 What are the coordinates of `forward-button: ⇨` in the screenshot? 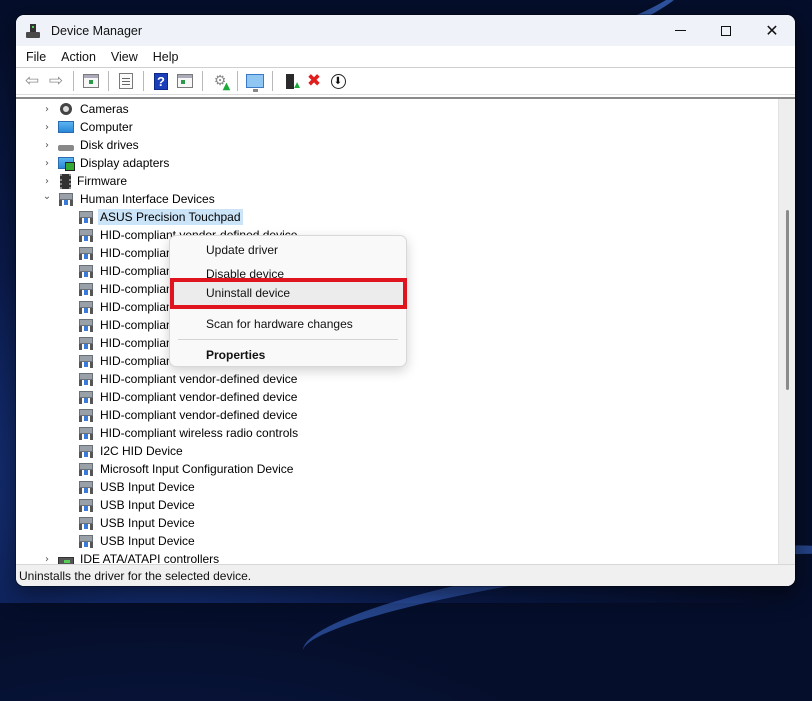 It's located at (56, 81).